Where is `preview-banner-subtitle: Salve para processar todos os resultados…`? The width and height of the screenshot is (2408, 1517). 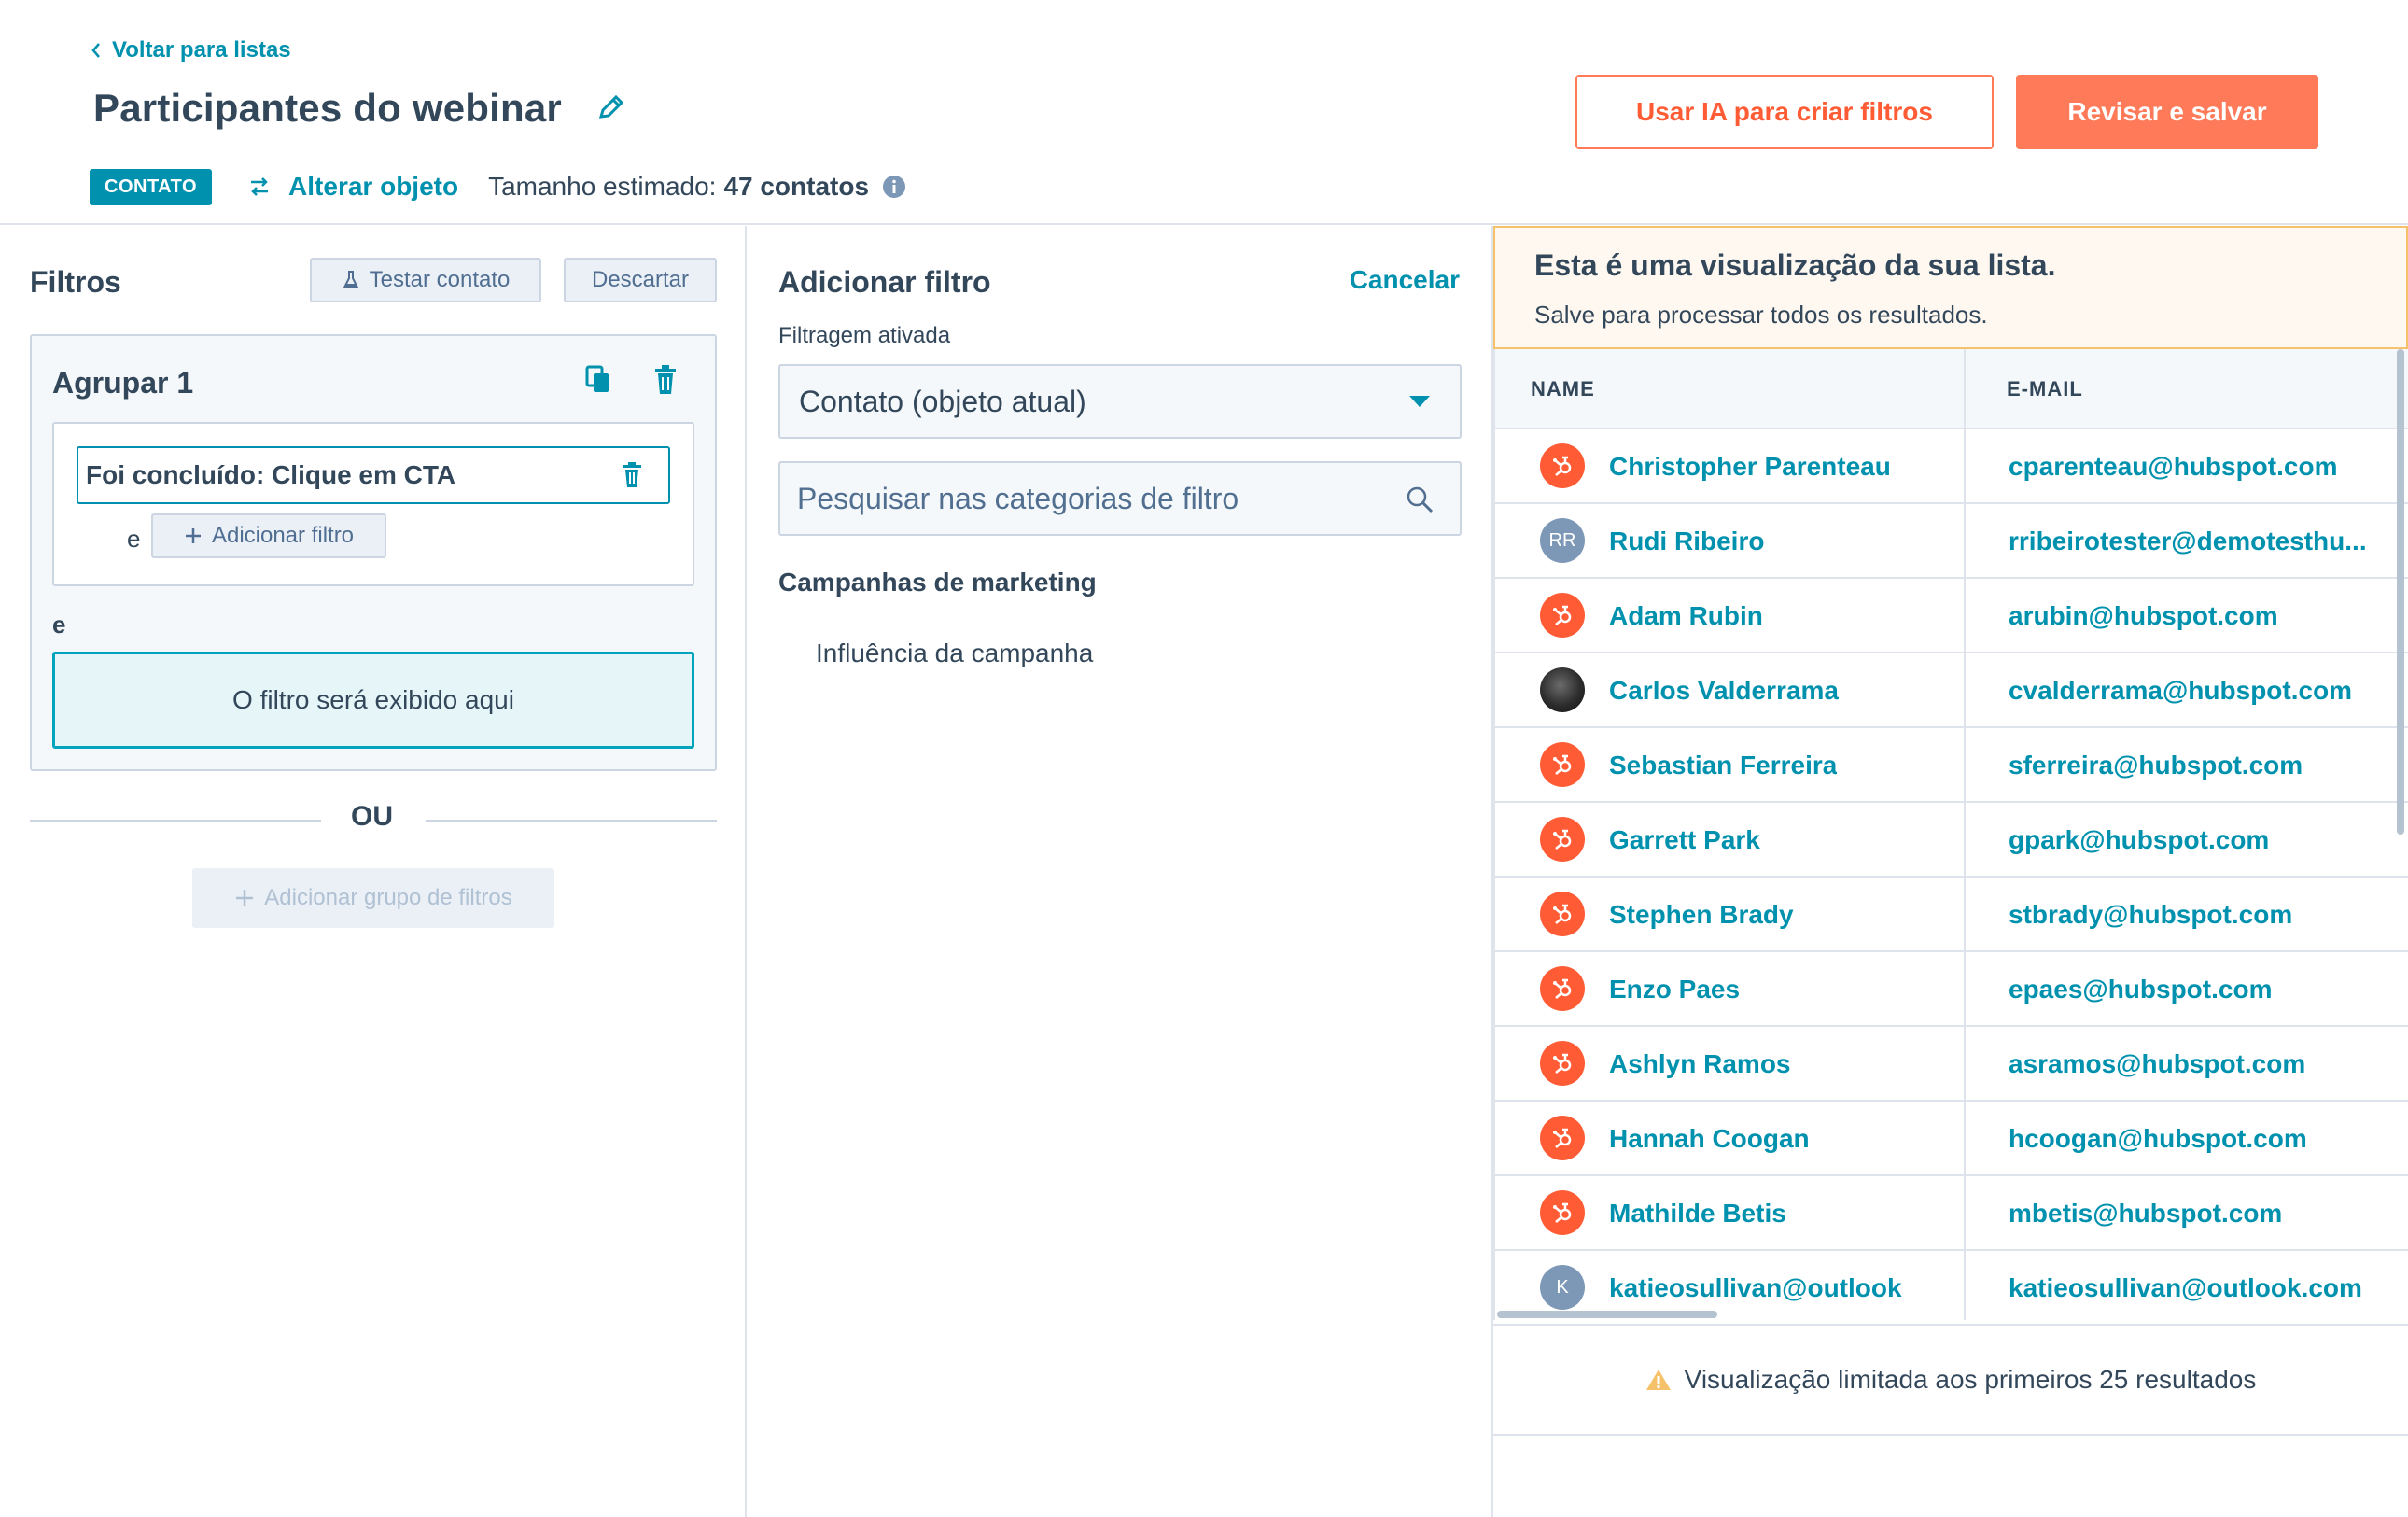
preview-banner-subtitle: Salve para processar todos os resultados… is located at coordinates (1761, 315).